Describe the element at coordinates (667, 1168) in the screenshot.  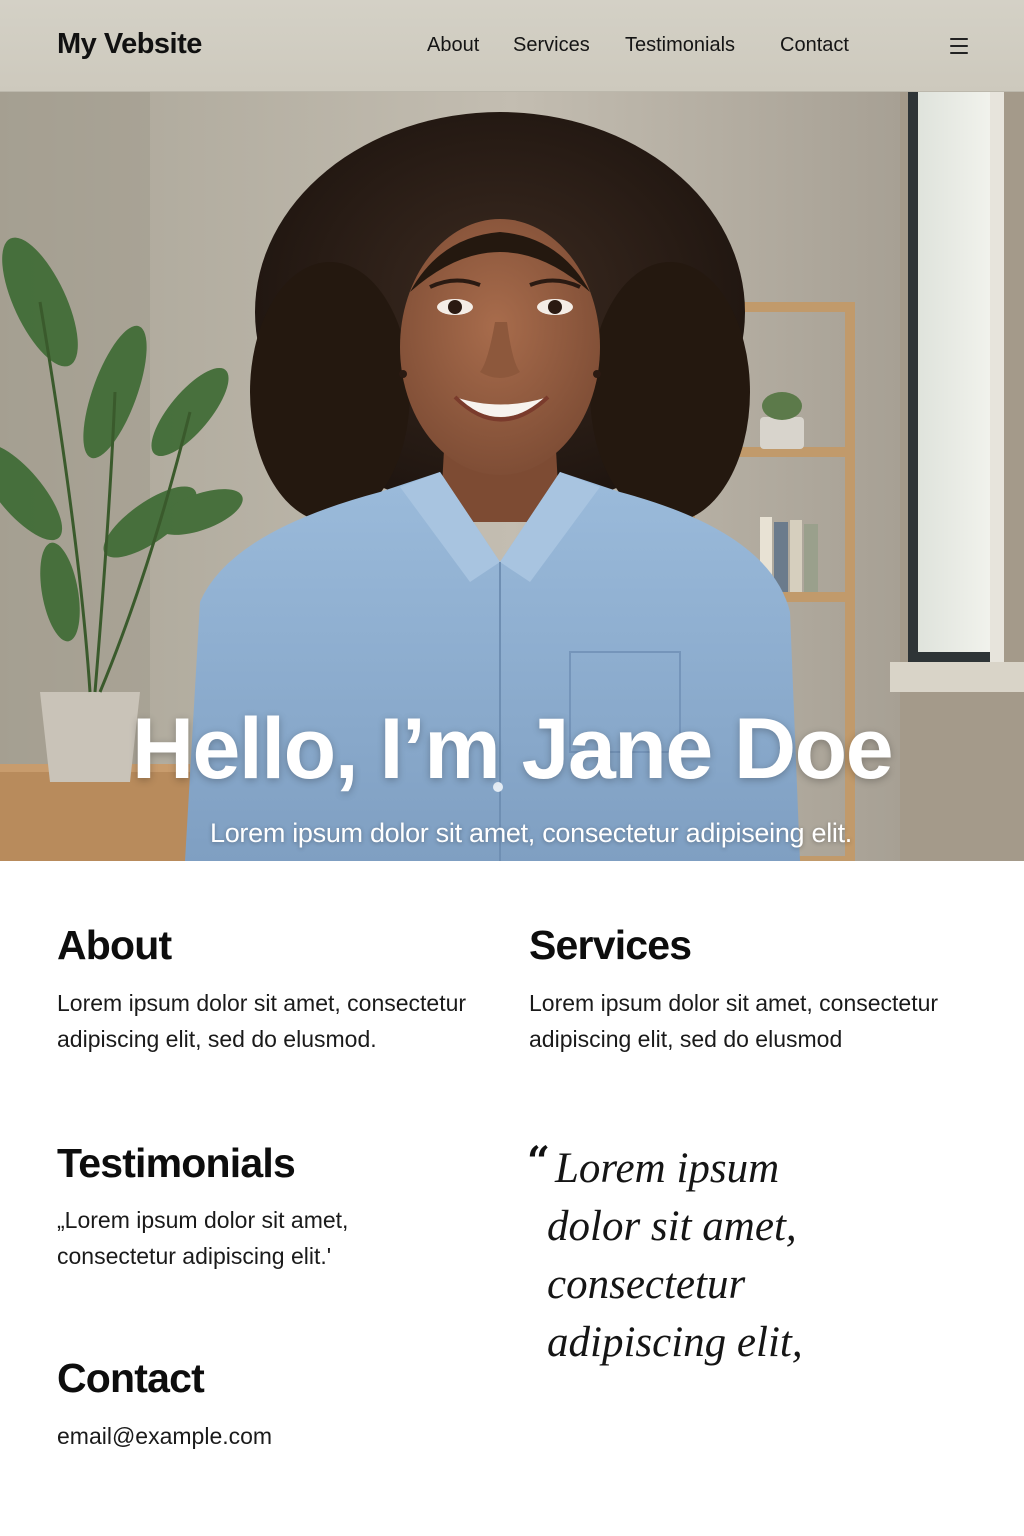
I see `pull-quote-line: Lorem ipsum` at that location.